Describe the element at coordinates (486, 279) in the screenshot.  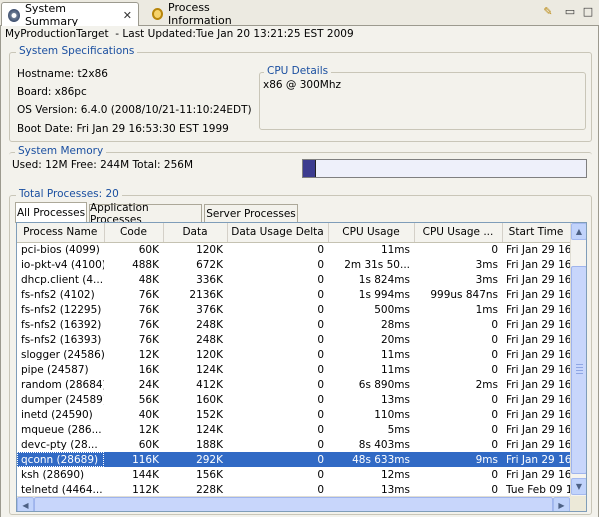
I see `table-cell: 3ms` at that location.